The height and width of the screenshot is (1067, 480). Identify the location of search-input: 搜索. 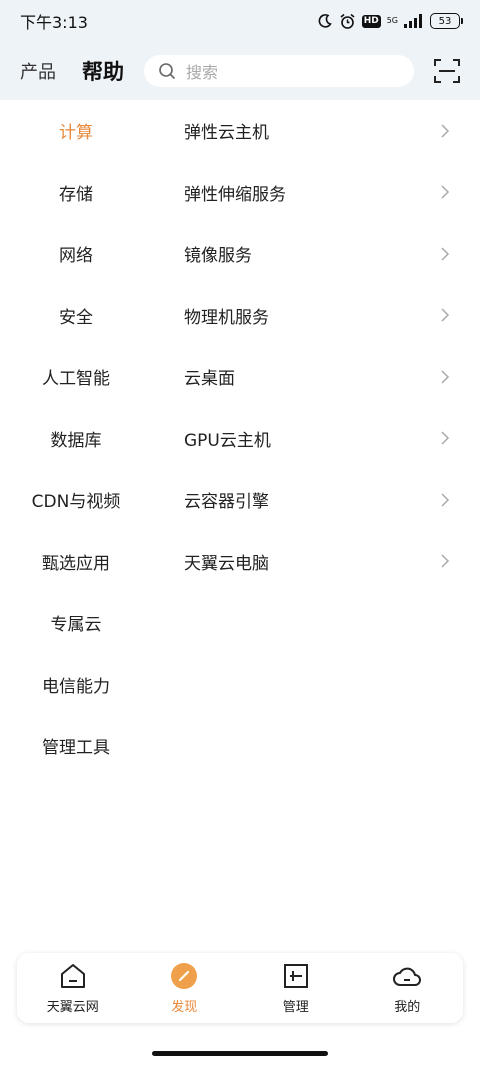
(279, 71).